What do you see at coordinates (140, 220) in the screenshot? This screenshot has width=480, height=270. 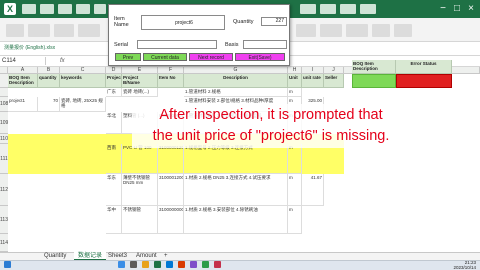 I see `project-bname-cell: 不锈钢管` at bounding box center [140, 220].